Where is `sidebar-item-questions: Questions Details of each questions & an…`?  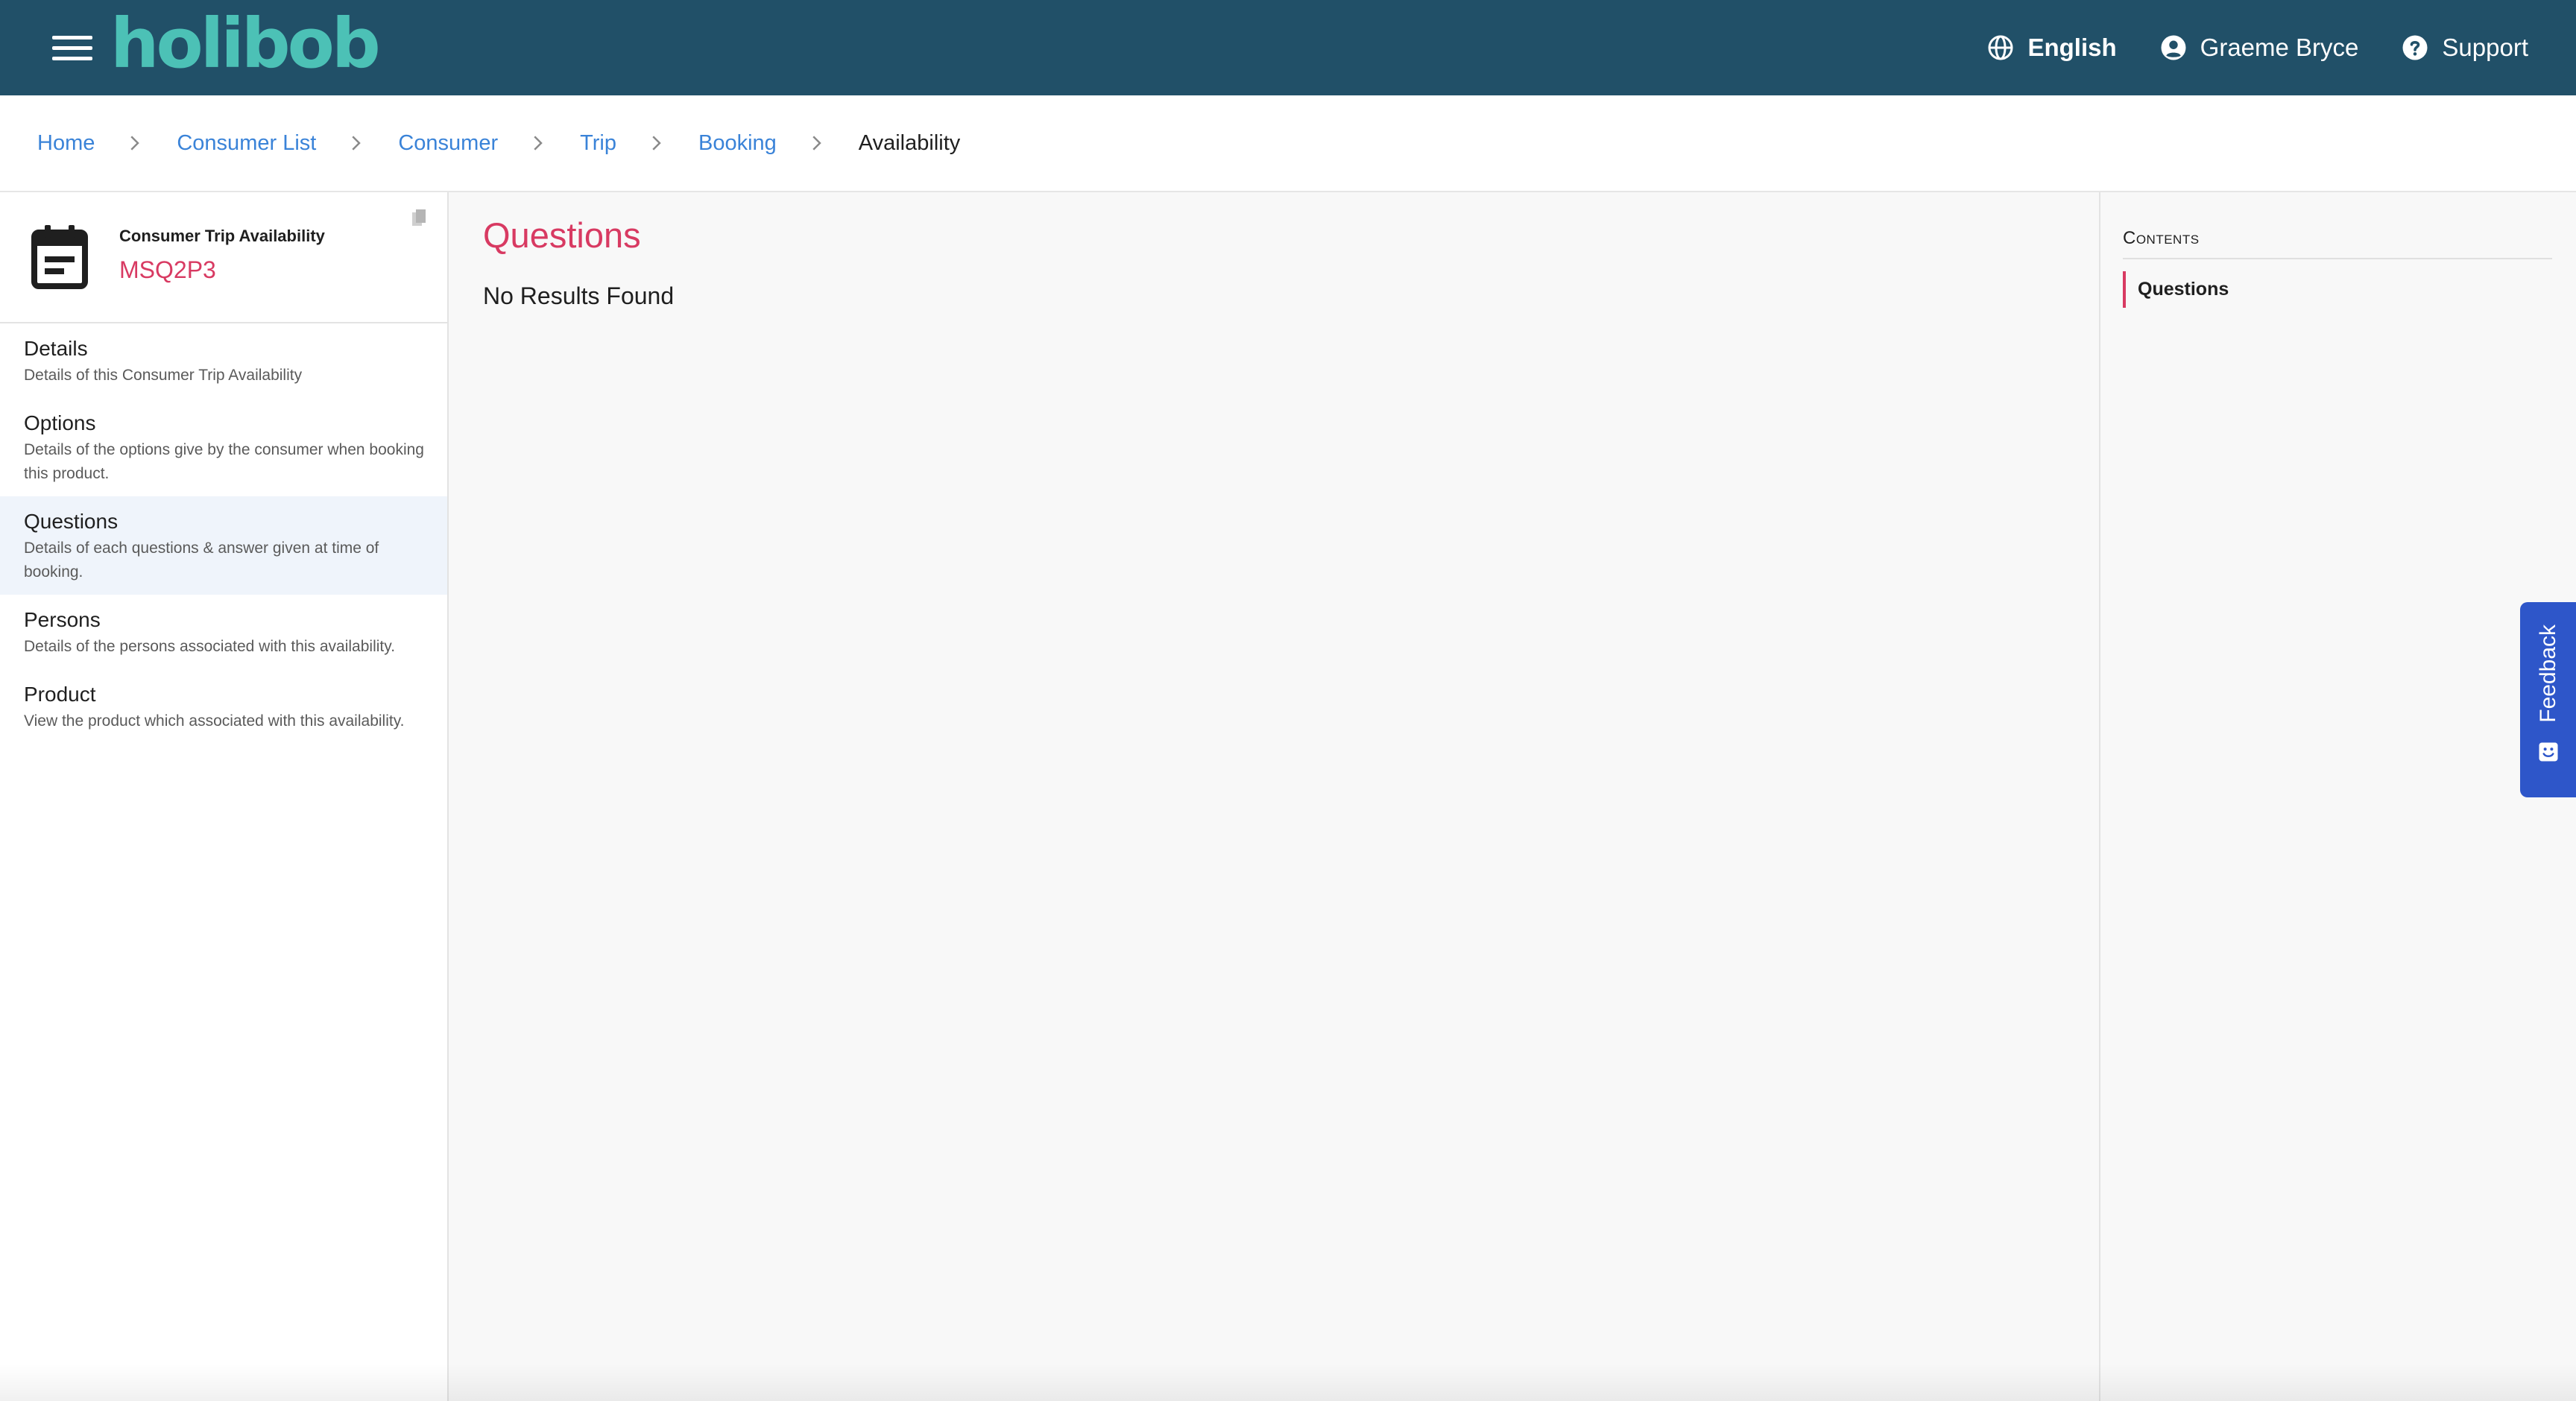
sidebar-item-questions: Questions Details of each questions & an… is located at coordinates (223, 545).